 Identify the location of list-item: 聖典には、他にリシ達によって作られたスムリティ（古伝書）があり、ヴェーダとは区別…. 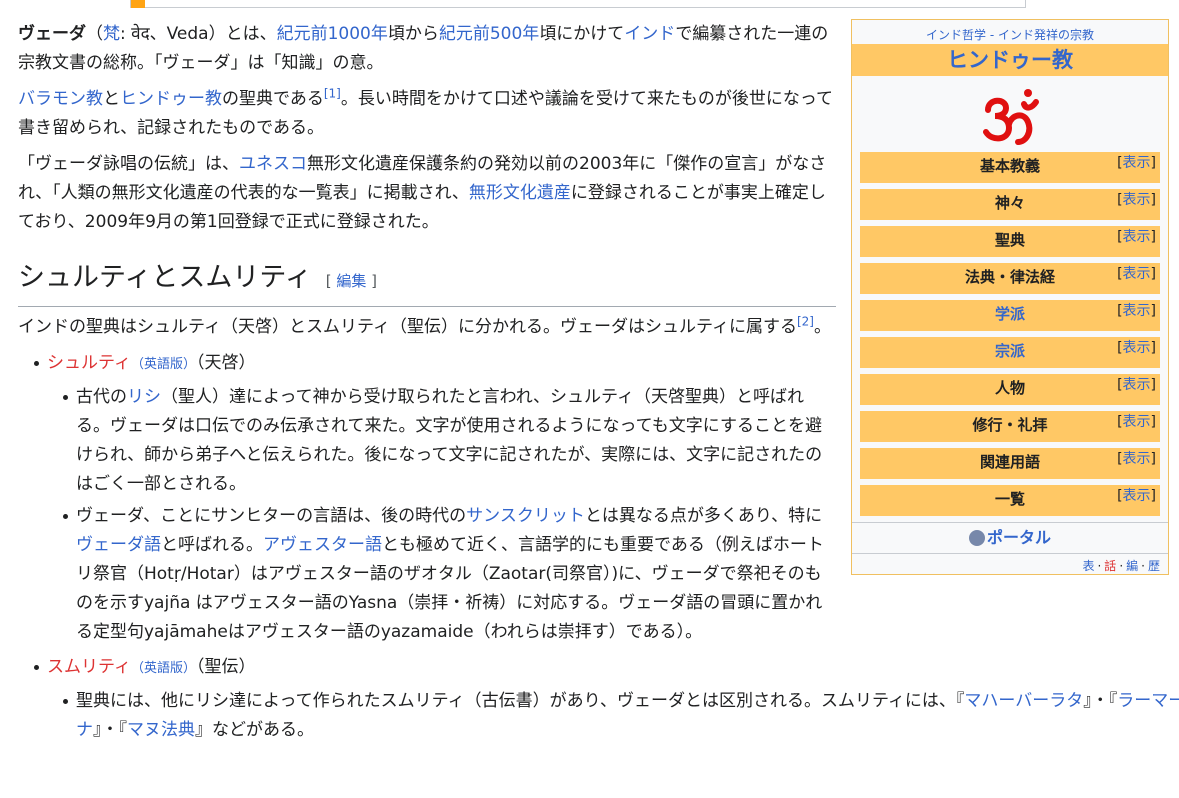
(598, 716).